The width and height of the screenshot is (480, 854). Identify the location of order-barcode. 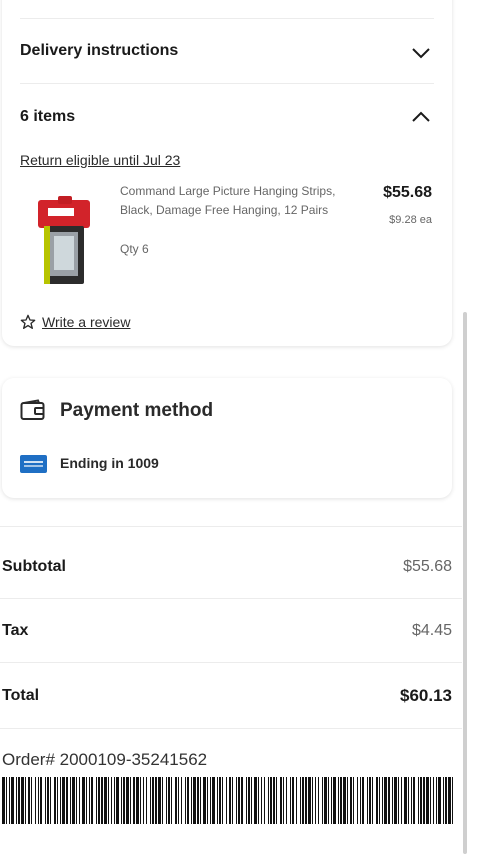
(227, 800).